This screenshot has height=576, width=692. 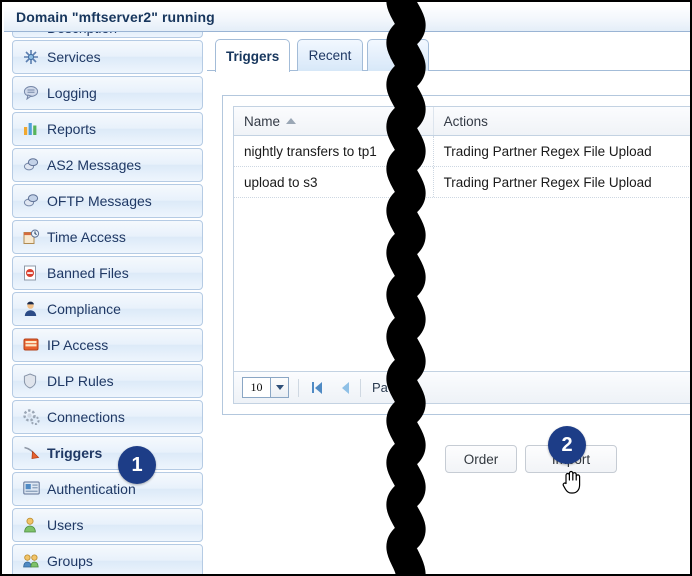 What do you see at coordinates (32, 57) in the screenshot?
I see `services-icon` at bounding box center [32, 57].